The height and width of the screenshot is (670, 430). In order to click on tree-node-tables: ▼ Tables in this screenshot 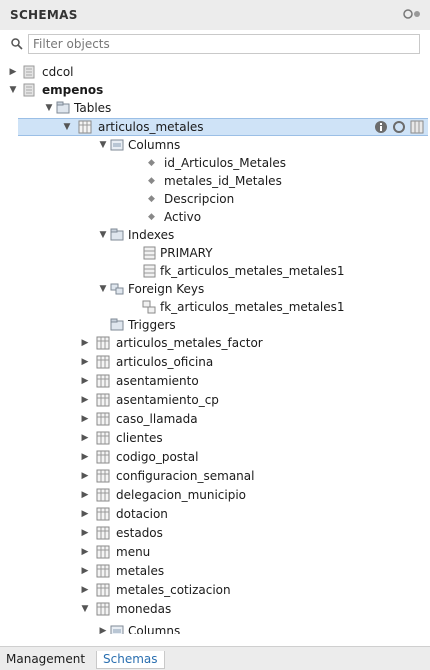, I will do `click(215, 108)`.